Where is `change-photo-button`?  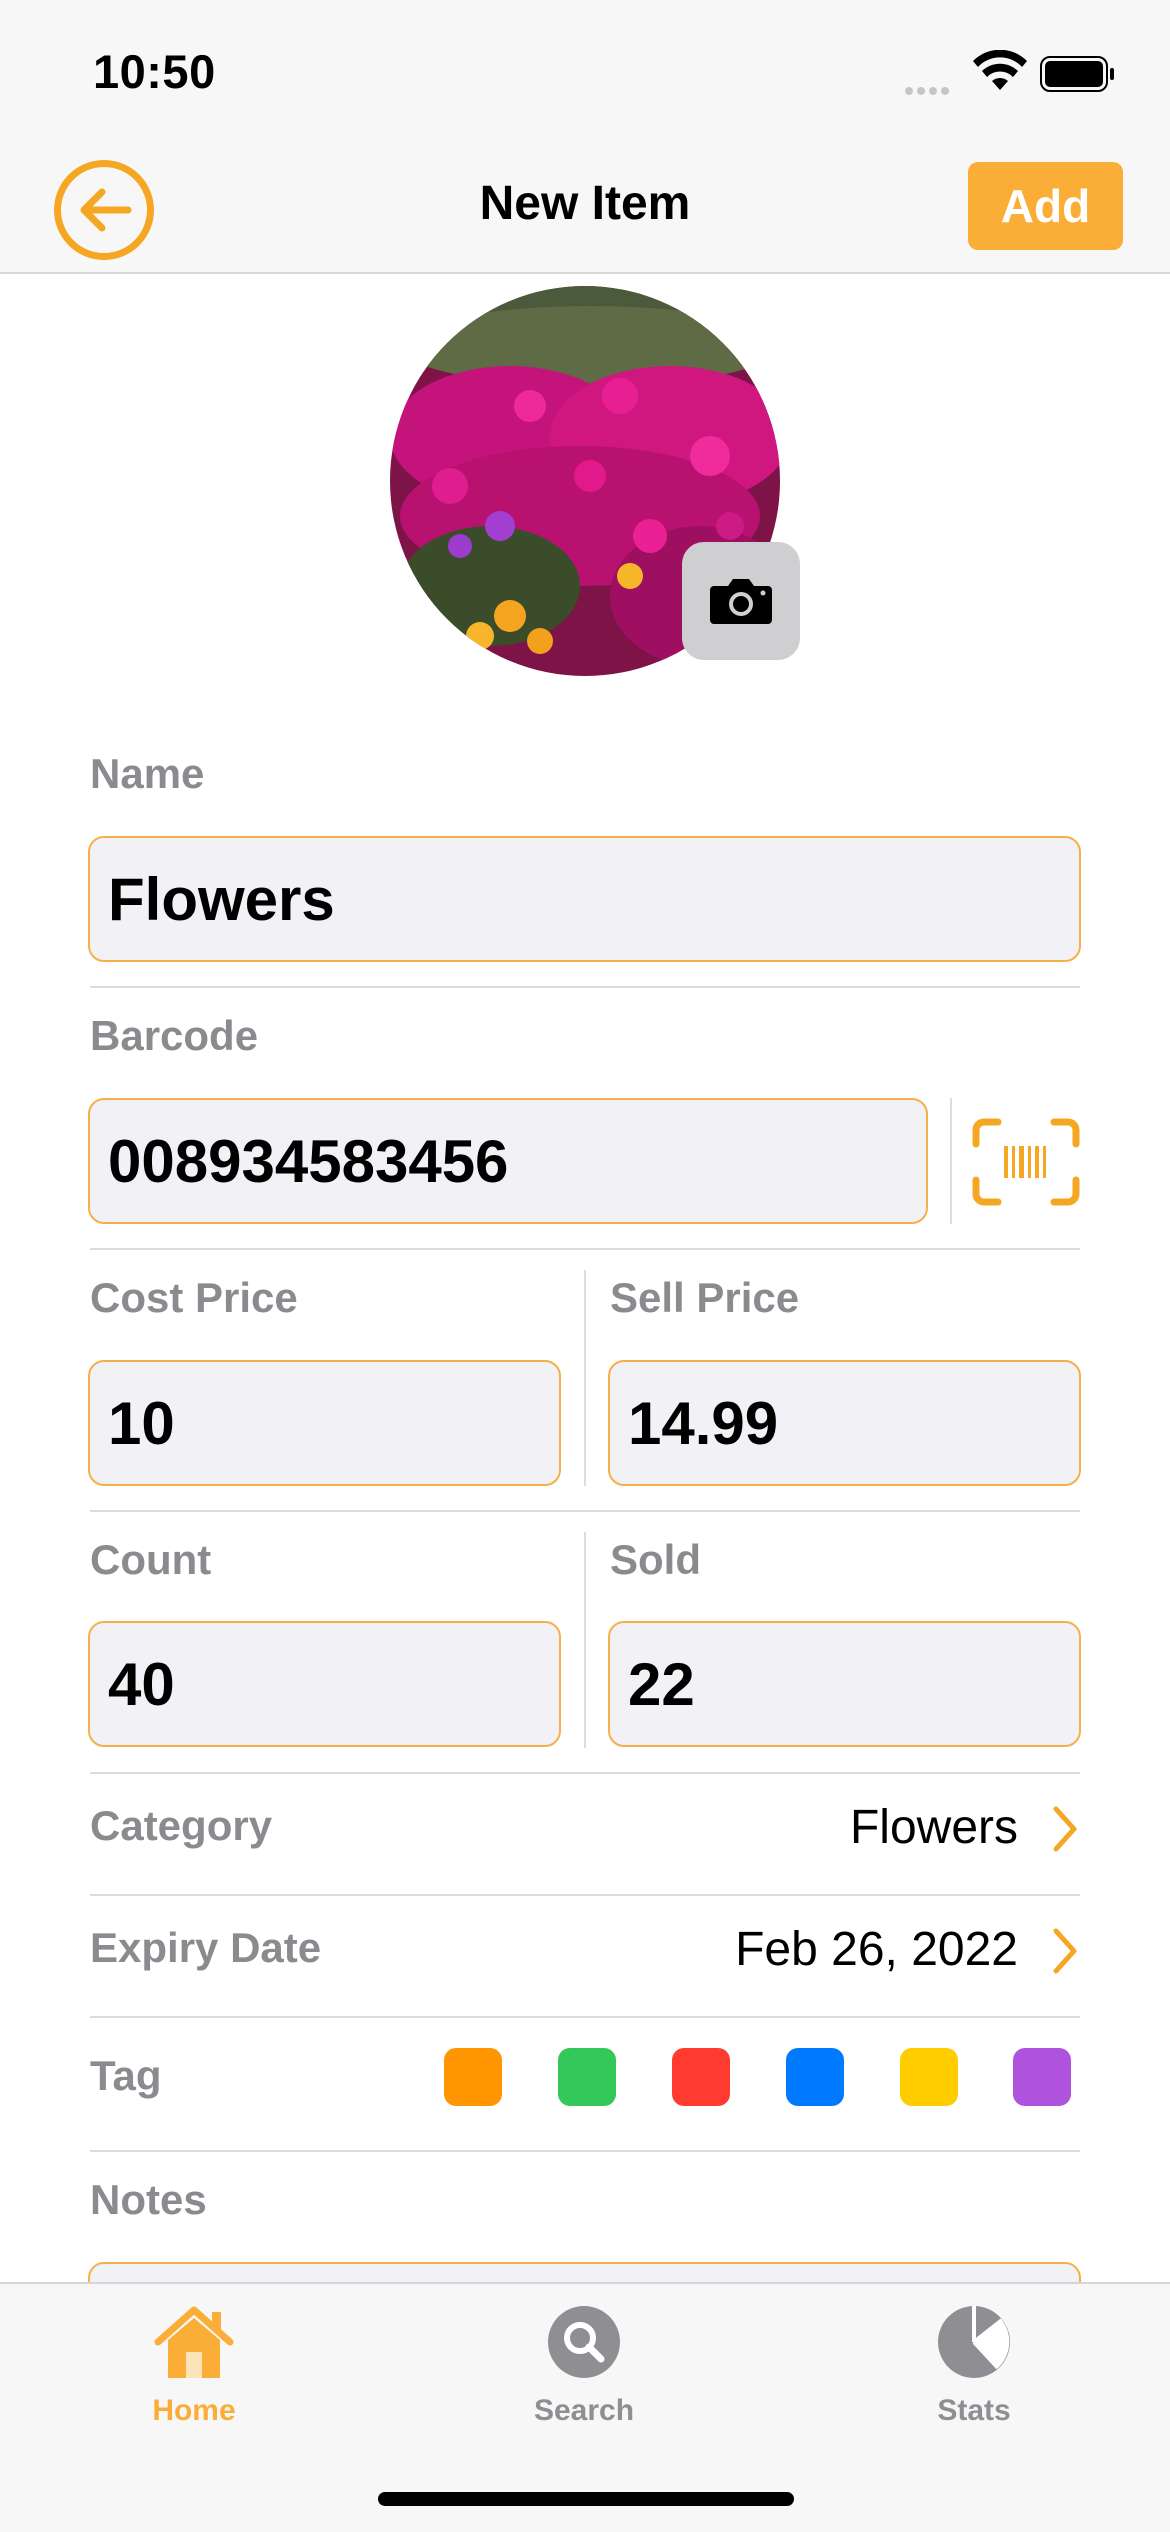 change-photo-button is located at coordinates (741, 601).